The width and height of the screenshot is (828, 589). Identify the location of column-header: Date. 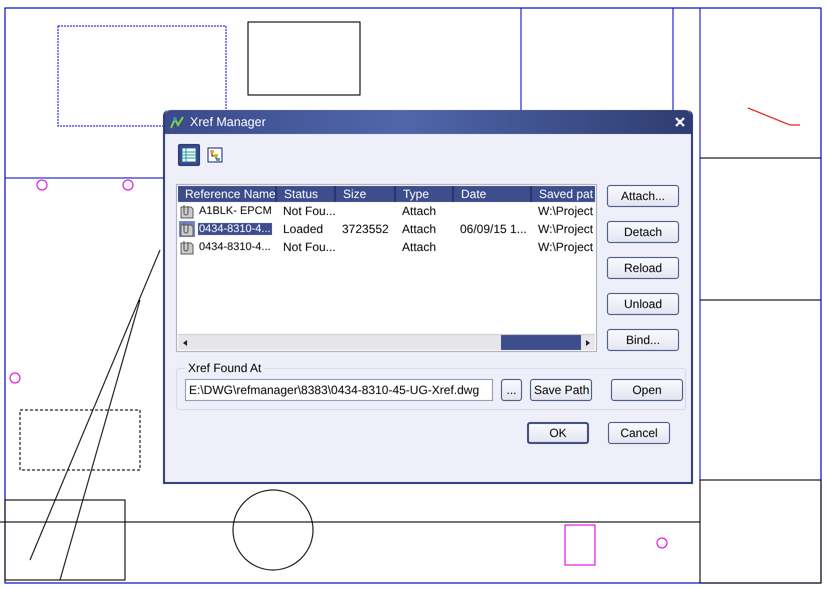
(493, 194).